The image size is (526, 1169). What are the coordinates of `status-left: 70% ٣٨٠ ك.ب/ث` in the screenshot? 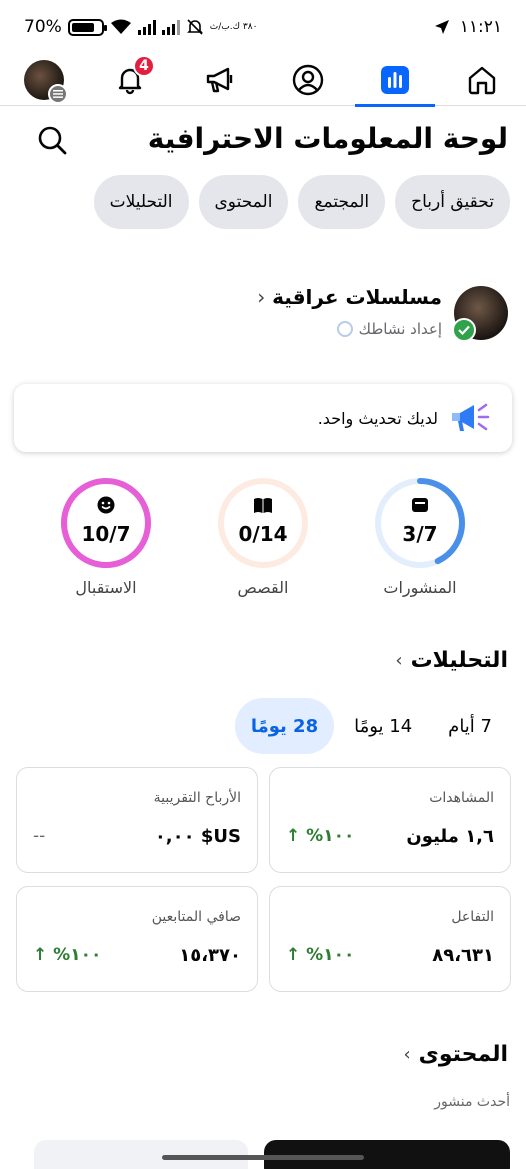 It's located at (140, 27).